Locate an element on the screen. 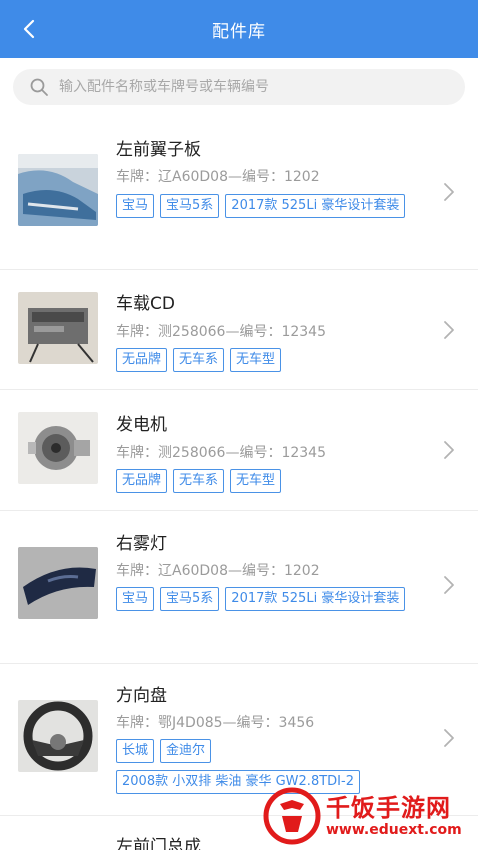  part-name: 右雾灯 is located at coordinates (141, 544).